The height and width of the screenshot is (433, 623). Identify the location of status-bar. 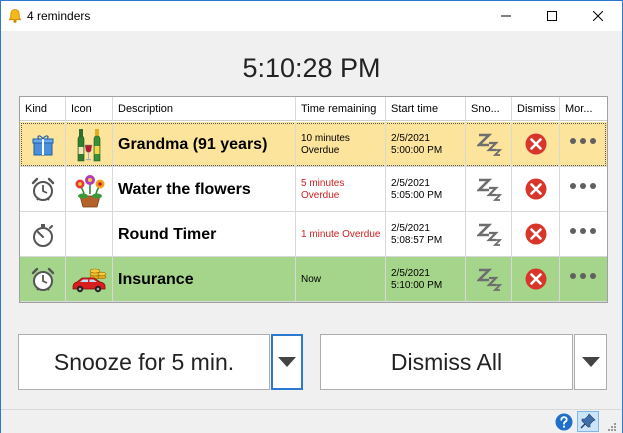
(311, 421).